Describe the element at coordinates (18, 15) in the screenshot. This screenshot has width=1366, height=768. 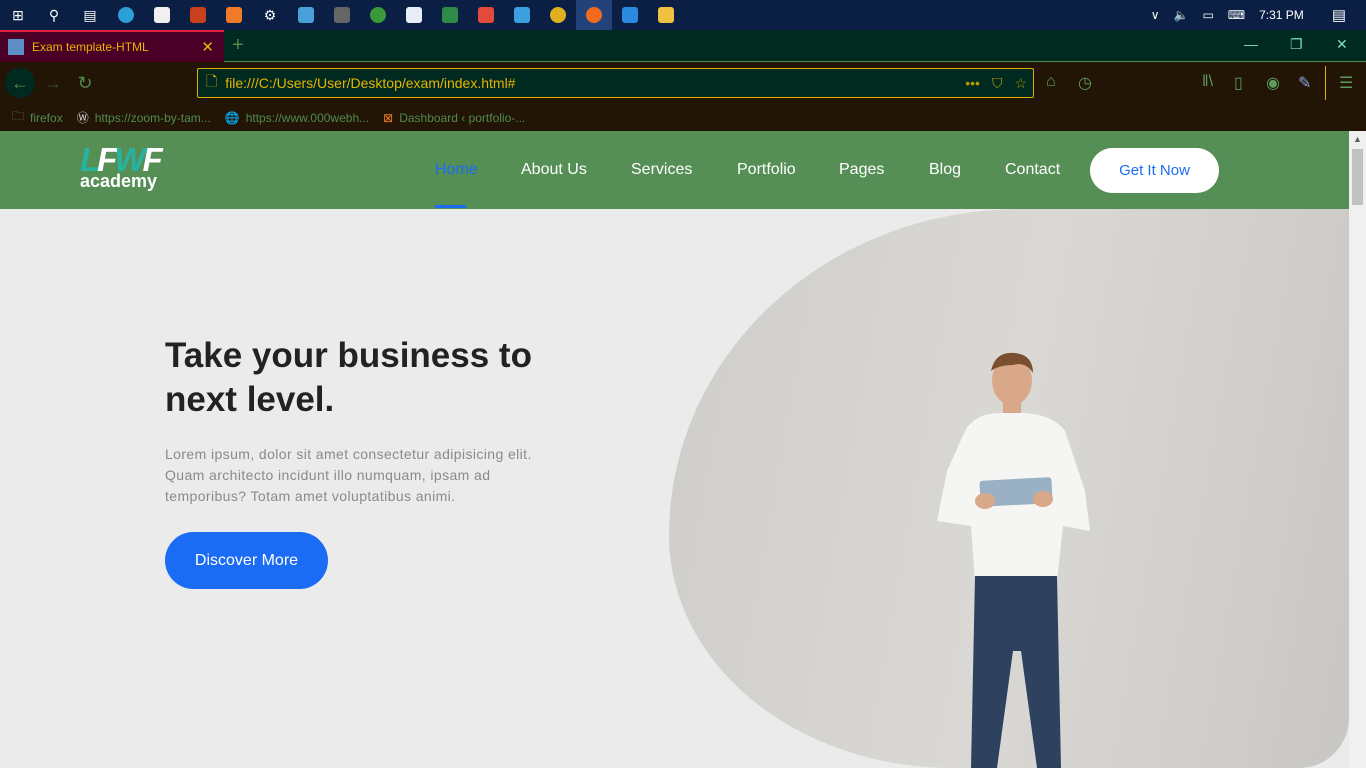
I see `start-icon: ⊞` at that location.